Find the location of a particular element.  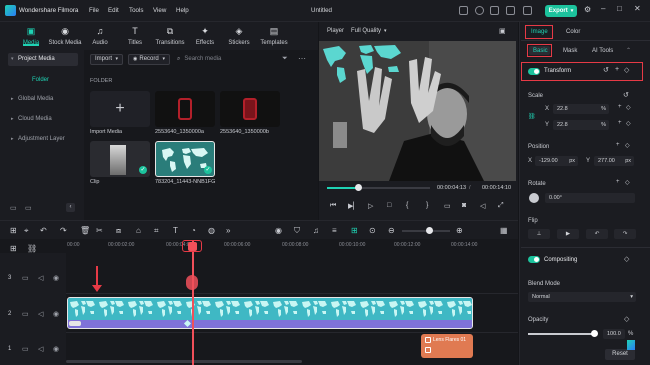

opacity-slider-knob is located at coordinates (594, 333).